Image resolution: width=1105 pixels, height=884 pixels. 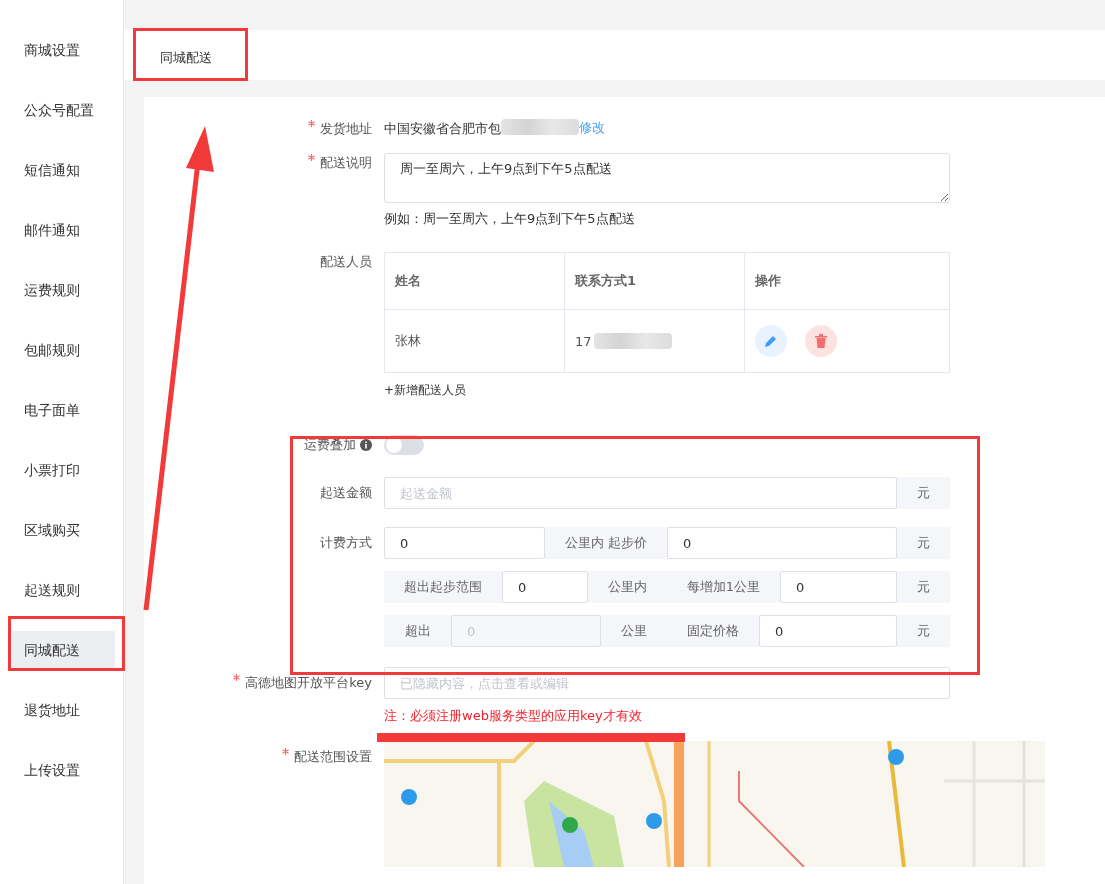 I want to click on unit-label: 超出起步范围, so click(x=443, y=587).